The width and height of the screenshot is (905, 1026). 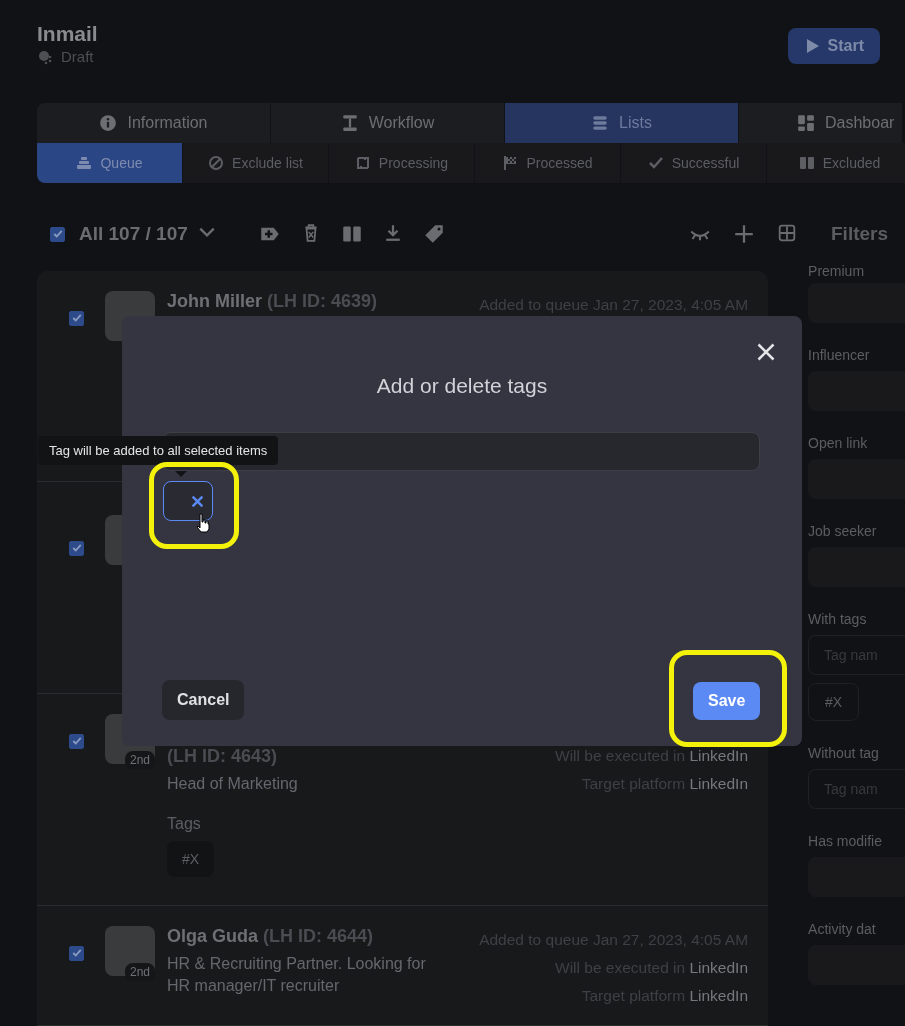 What do you see at coordinates (433, 234) in the screenshot?
I see `tag-icon` at bounding box center [433, 234].